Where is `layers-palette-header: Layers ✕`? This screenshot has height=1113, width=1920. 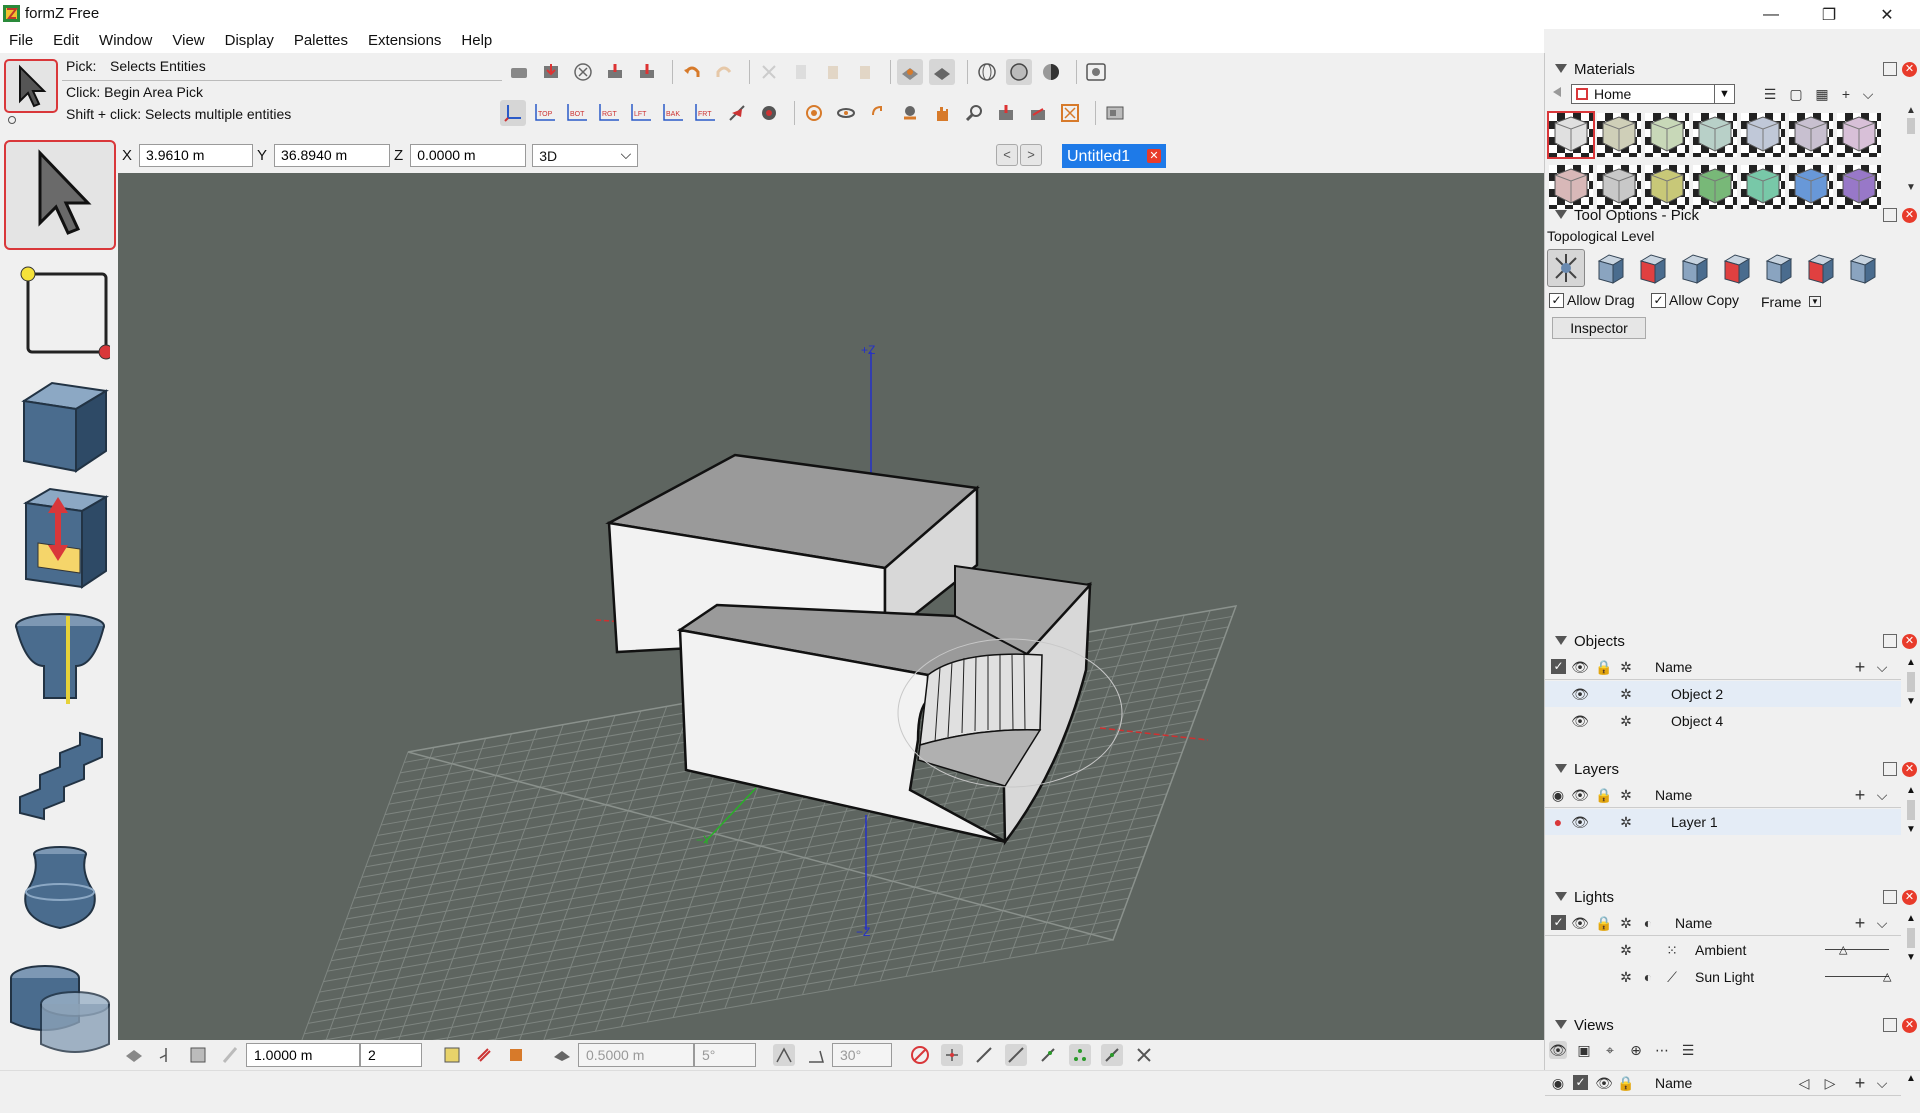 layers-palette-header: Layers ✕ is located at coordinates (1732, 770).